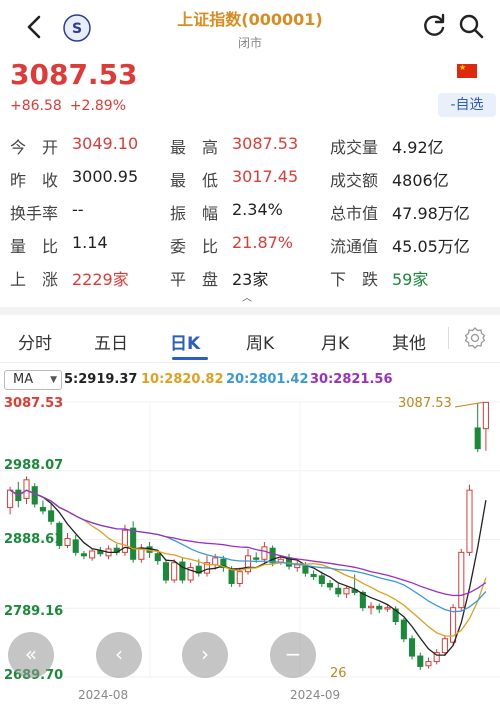 The width and height of the screenshot is (500, 710). Describe the element at coordinates (34, 539) in the screenshot. I see `y-axis-label: 2888.61` at that location.